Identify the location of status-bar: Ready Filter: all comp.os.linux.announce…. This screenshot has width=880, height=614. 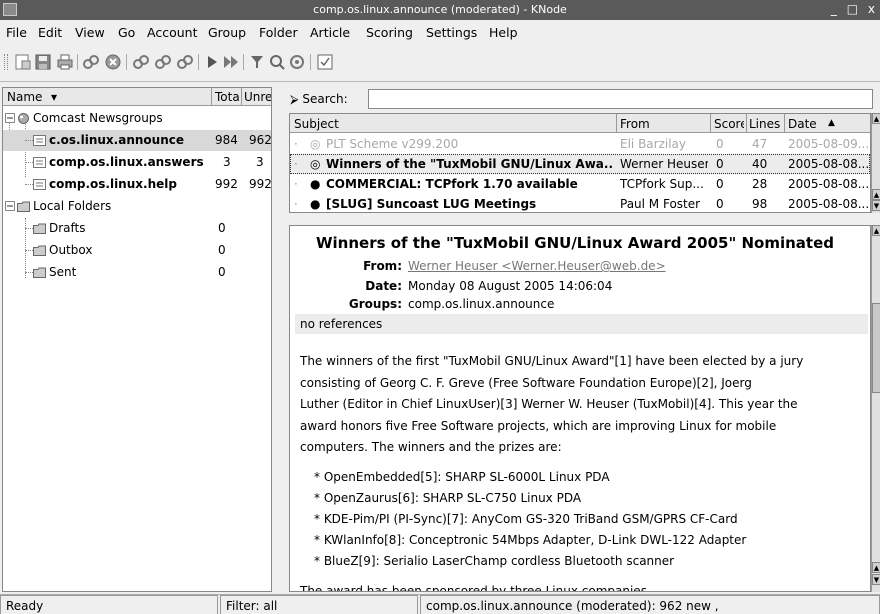
(440, 604).